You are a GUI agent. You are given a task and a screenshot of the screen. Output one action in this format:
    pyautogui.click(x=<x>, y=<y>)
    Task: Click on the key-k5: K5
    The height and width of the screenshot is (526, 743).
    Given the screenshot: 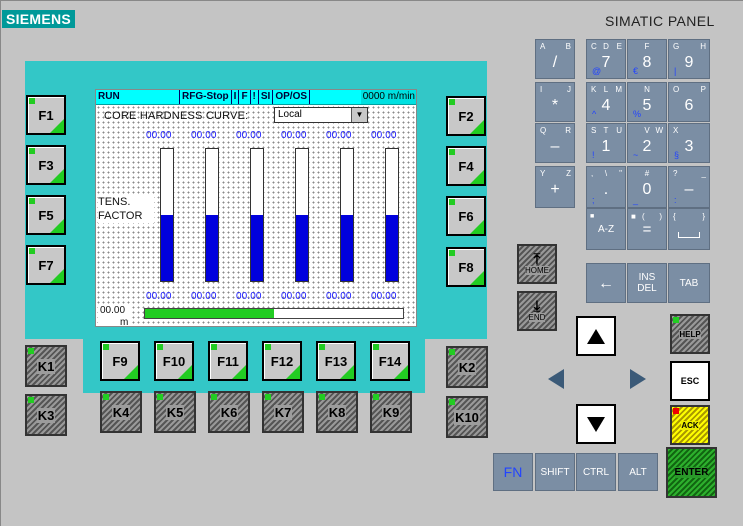 What is the action you would take?
    pyautogui.click(x=175, y=412)
    